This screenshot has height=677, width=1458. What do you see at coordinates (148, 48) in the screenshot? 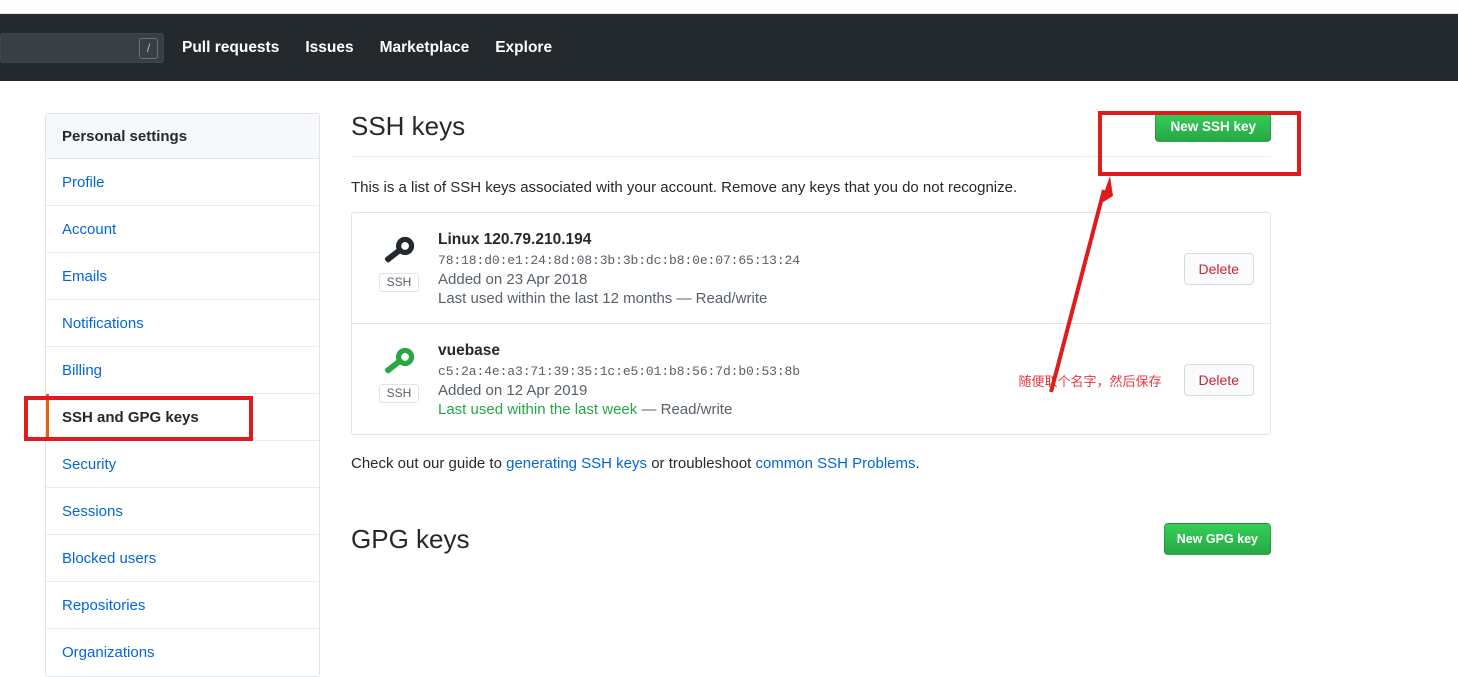
I see `slash-shortcut-badge: /` at bounding box center [148, 48].